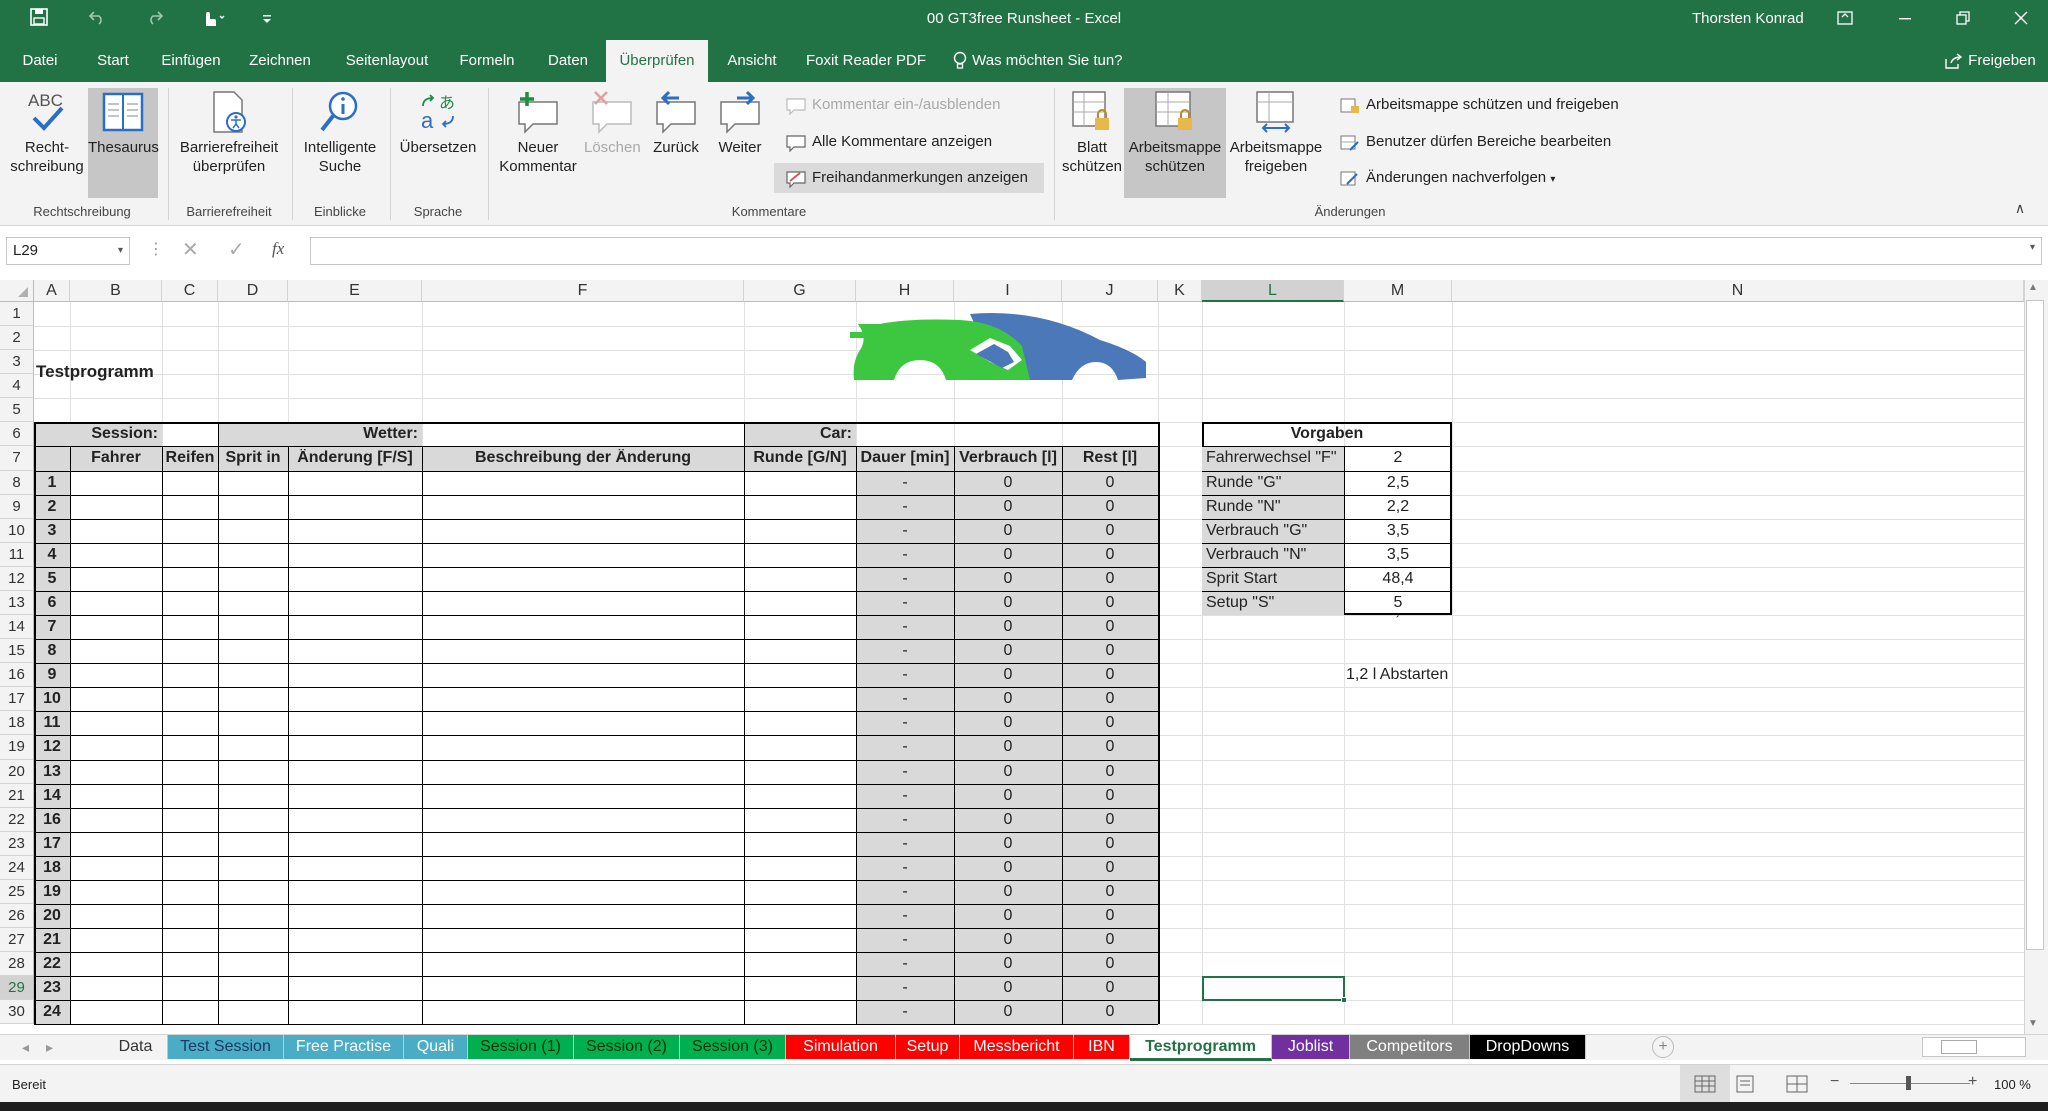 The image size is (2048, 1111). I want to click on row-header-19: 19, so click(17, 747).